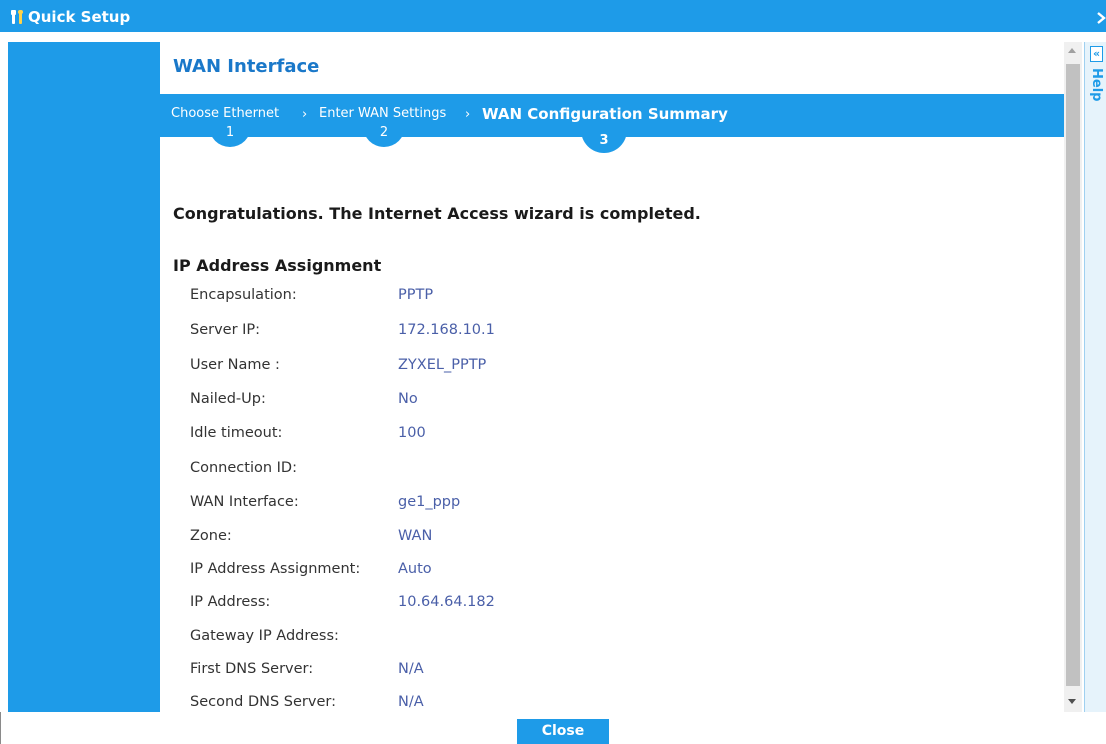 The height and width of the screenshot is (744, 1106). I want to click on scroll-up-arrow-icon, so click(1072, 50).